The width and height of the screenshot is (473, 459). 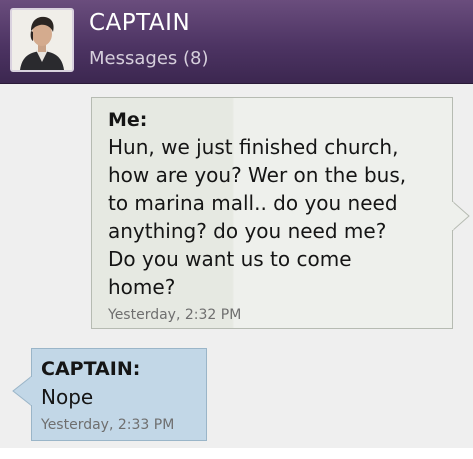 I want to click on message-timestamp: Yesterday, 2:32 PM, so click(x=175, y=315).